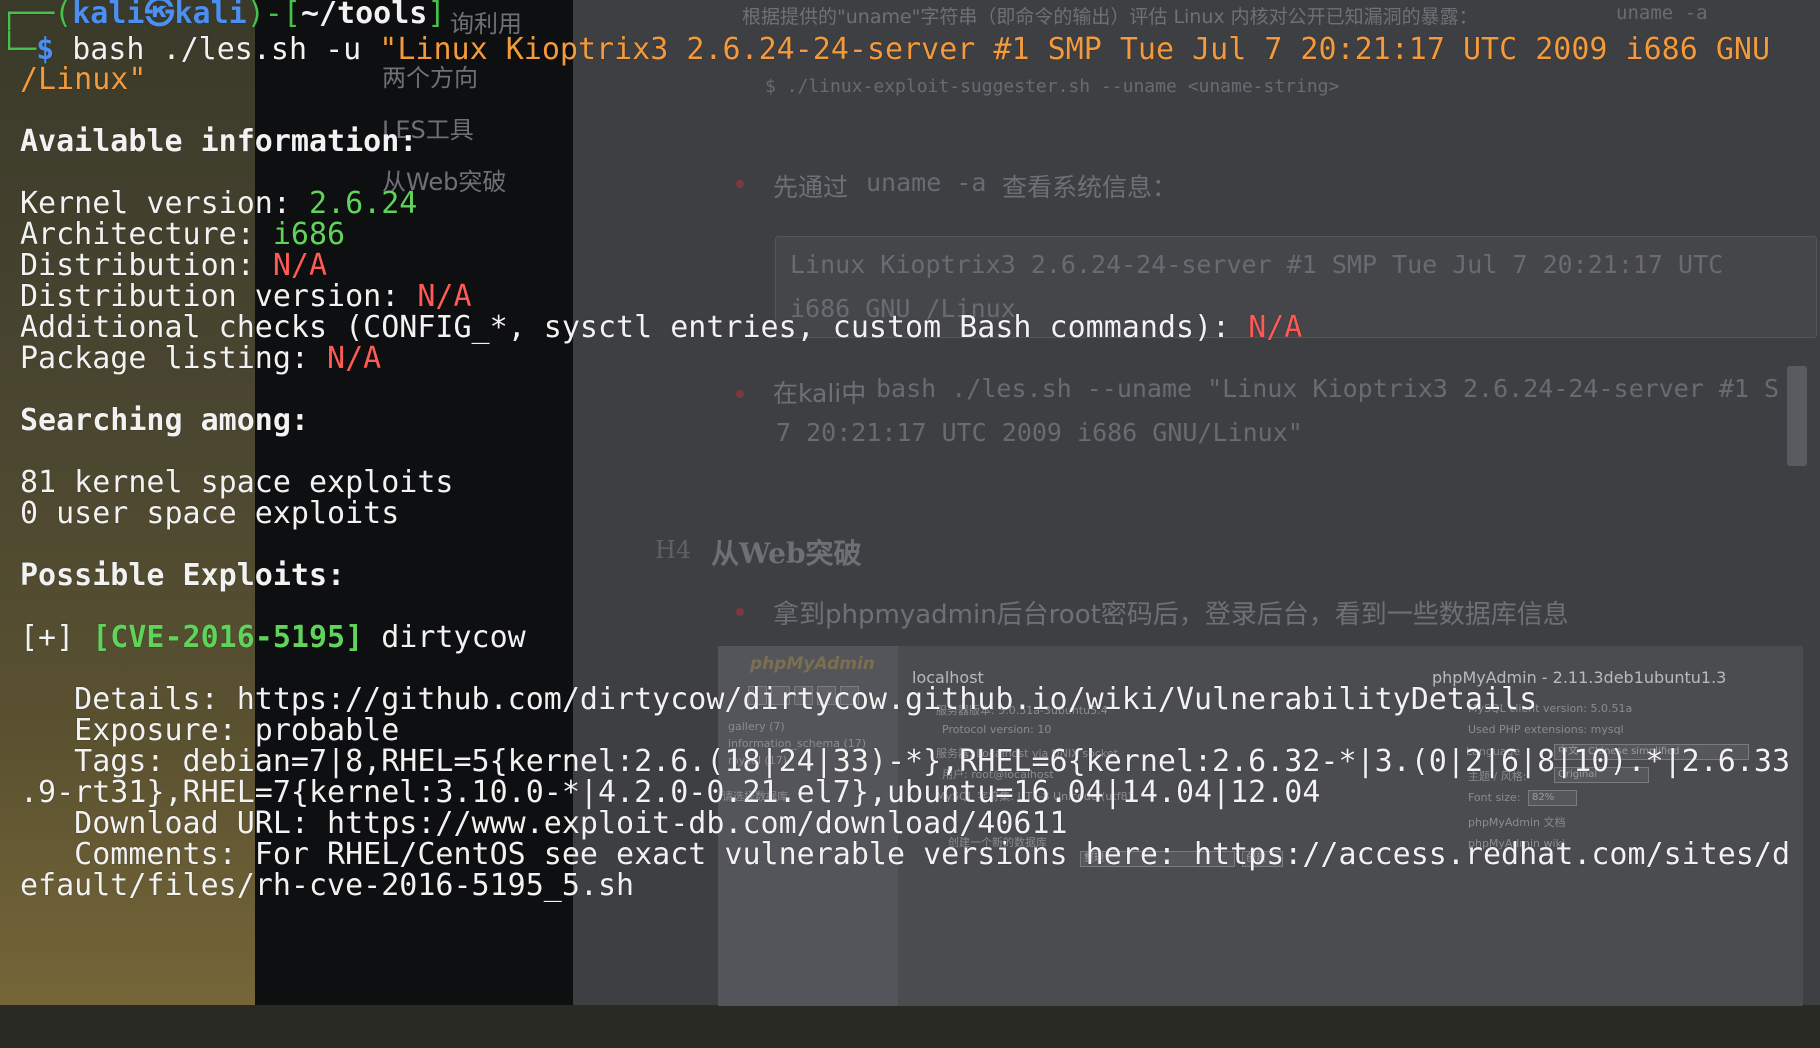 The width and height of the screenshot is (1820, 1048). I want to click on info-label: Kernel version:, so click(164, 203).